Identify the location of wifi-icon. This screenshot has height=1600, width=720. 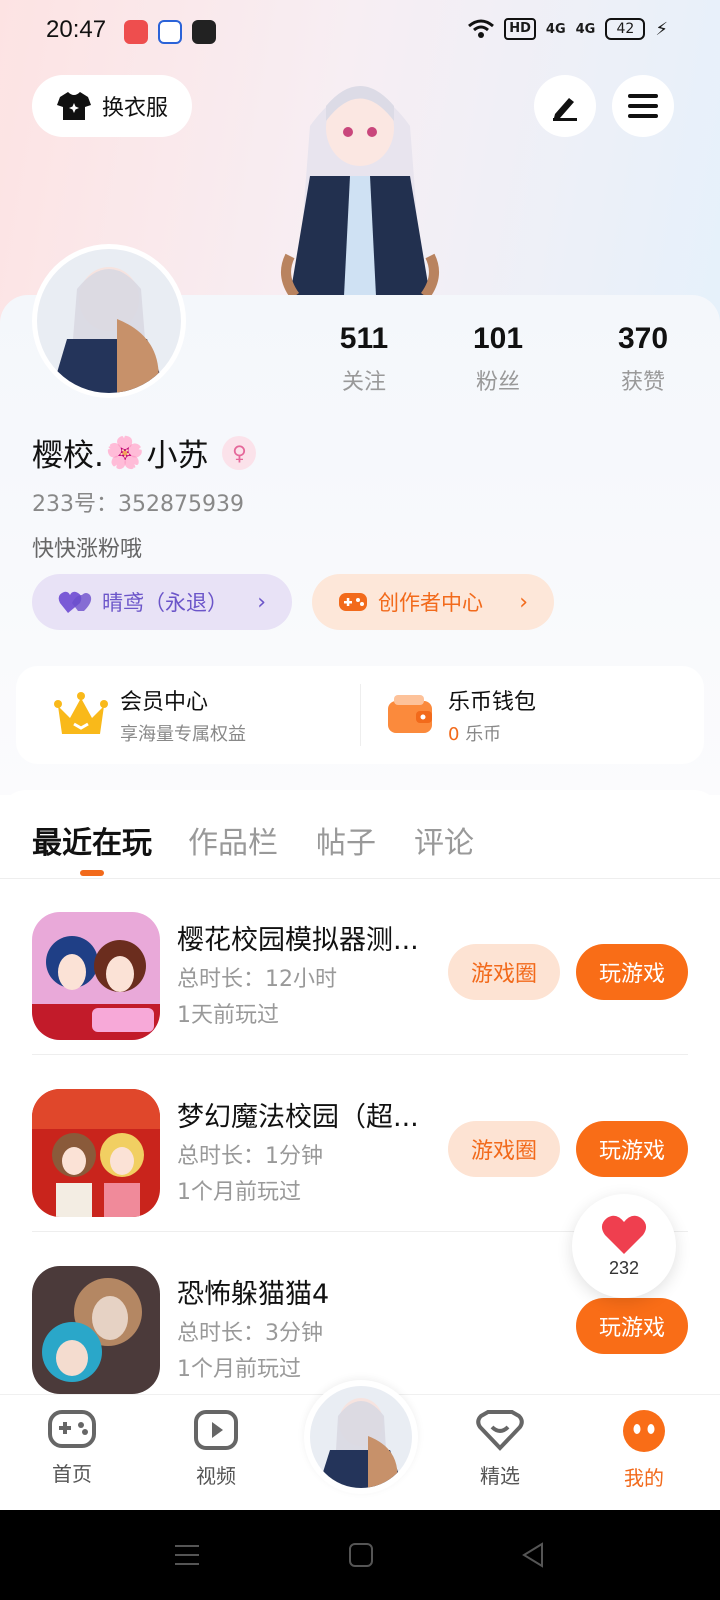
(481, 28).